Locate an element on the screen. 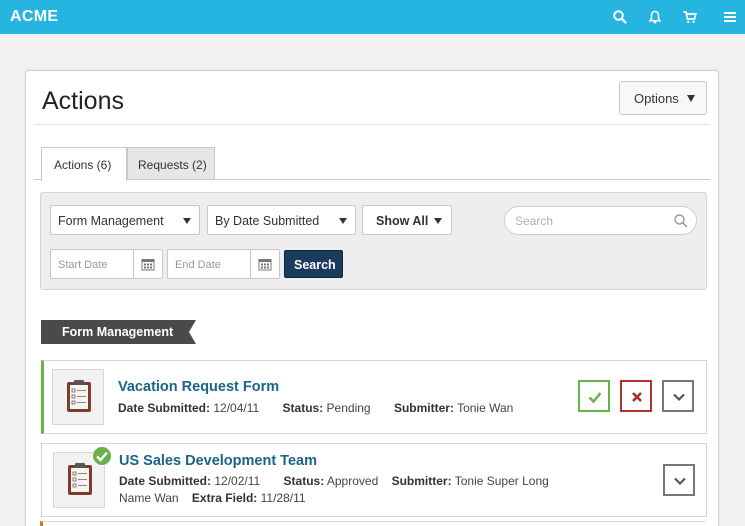  status-value: Approved is located at coordinates (352, 481).